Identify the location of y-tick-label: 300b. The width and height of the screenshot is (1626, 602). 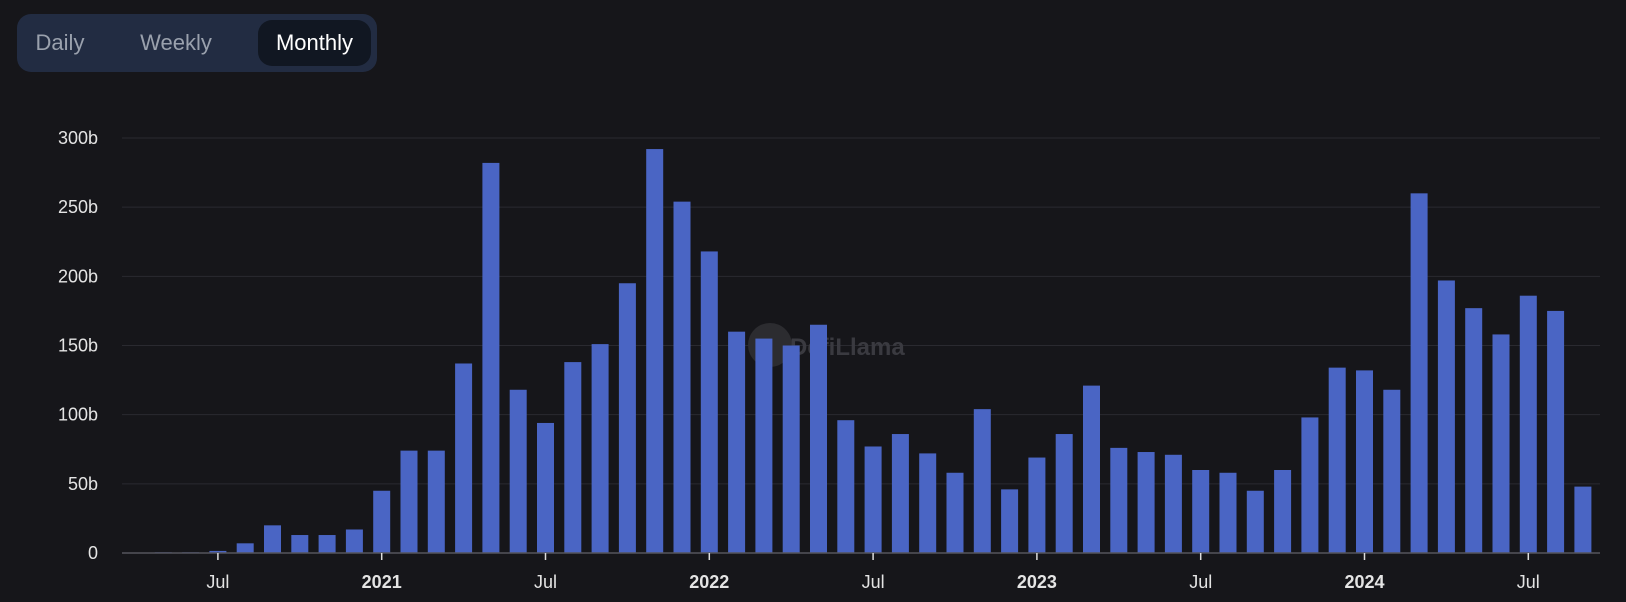
(78, 138).